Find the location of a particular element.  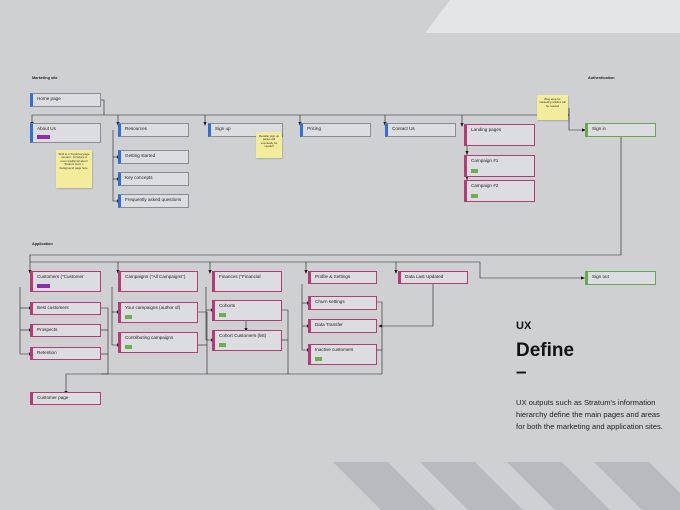

node-label: Landing pages is located at coordinates (486, 129).